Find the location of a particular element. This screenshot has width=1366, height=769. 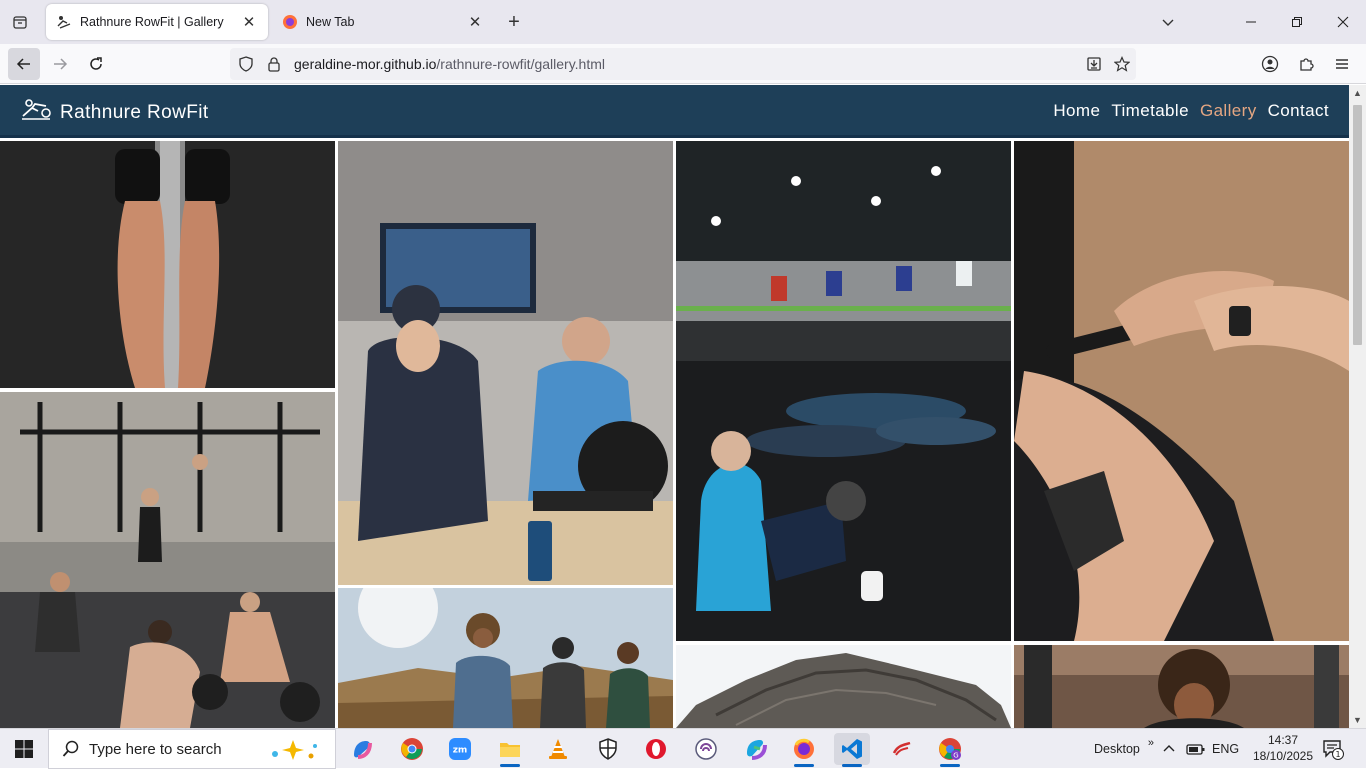

new-tab-plus-icon: + is located at coordinates (514, 22).